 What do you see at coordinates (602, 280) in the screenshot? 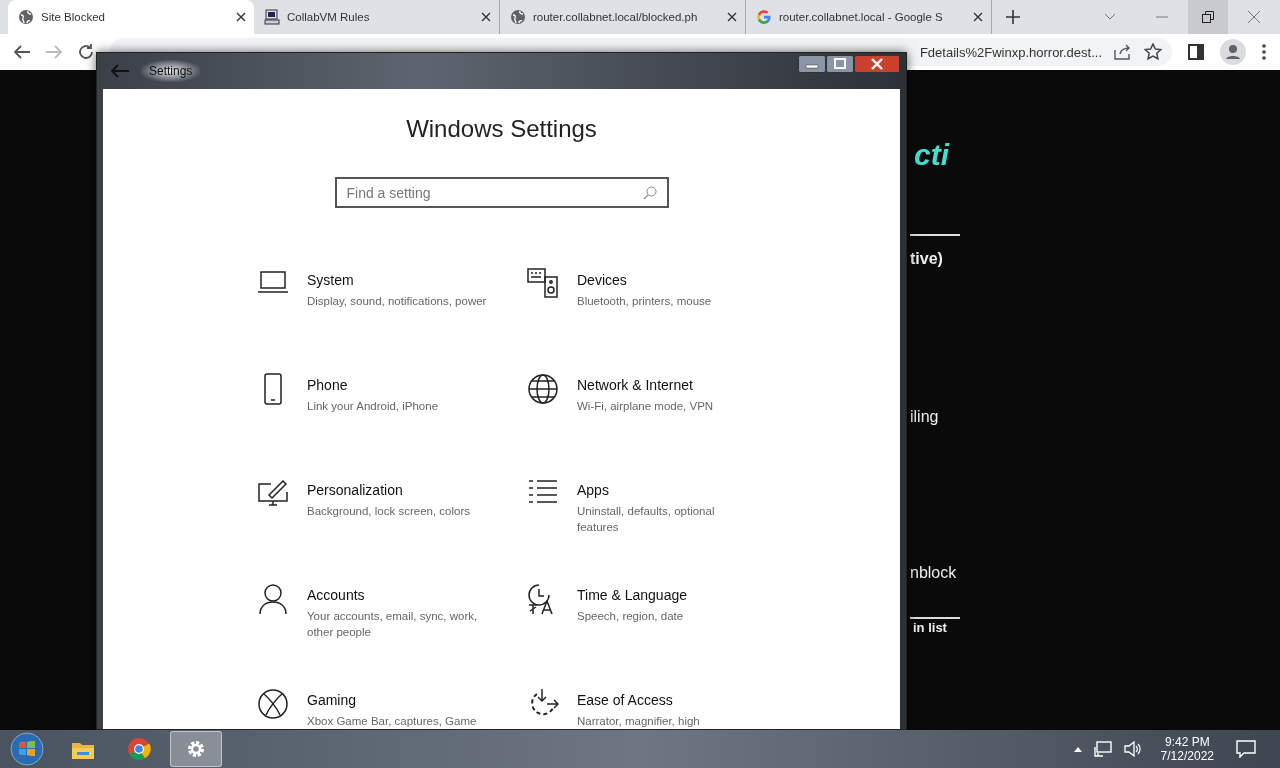
I see `category-name: Devices` at bounding box center [602, 280].